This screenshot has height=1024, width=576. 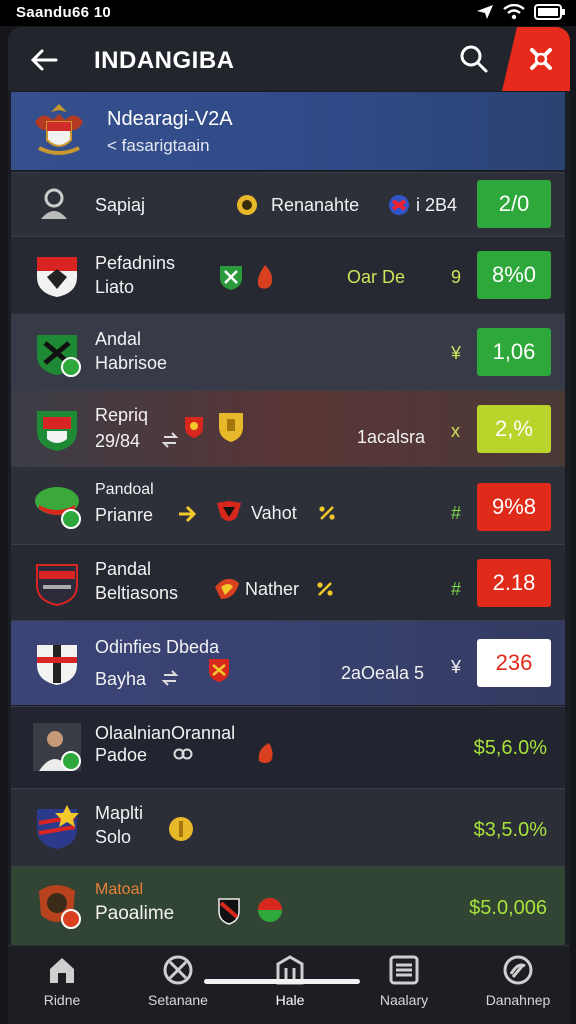 I want to click on status-bar: Saandu66 10, so click(x=288, y=13).